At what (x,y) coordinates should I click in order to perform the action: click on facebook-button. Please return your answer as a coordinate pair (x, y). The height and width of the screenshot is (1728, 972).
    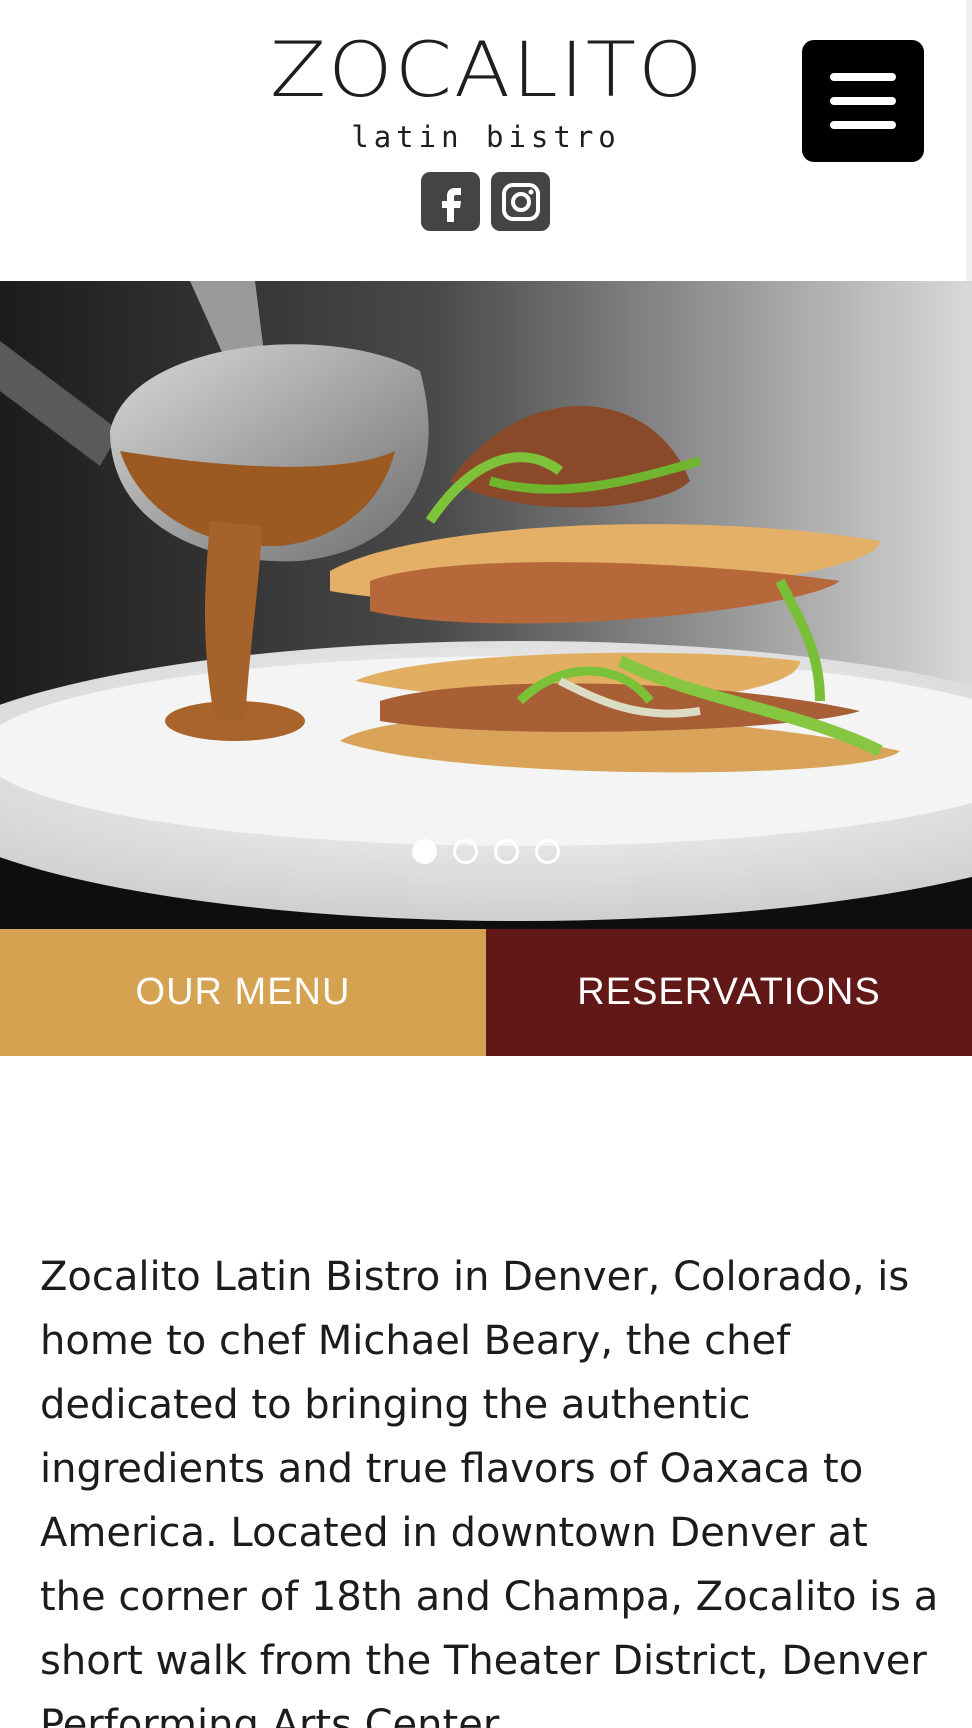
    Looking at the image, I should click on (450, 201).